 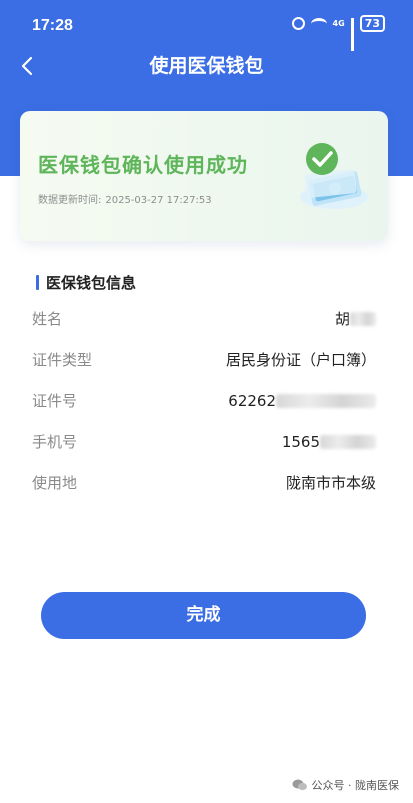 What do you see at coordinates (372, 23) in the screenshot?
I see `battery-icon: 73` at bounding box center [372, 23].